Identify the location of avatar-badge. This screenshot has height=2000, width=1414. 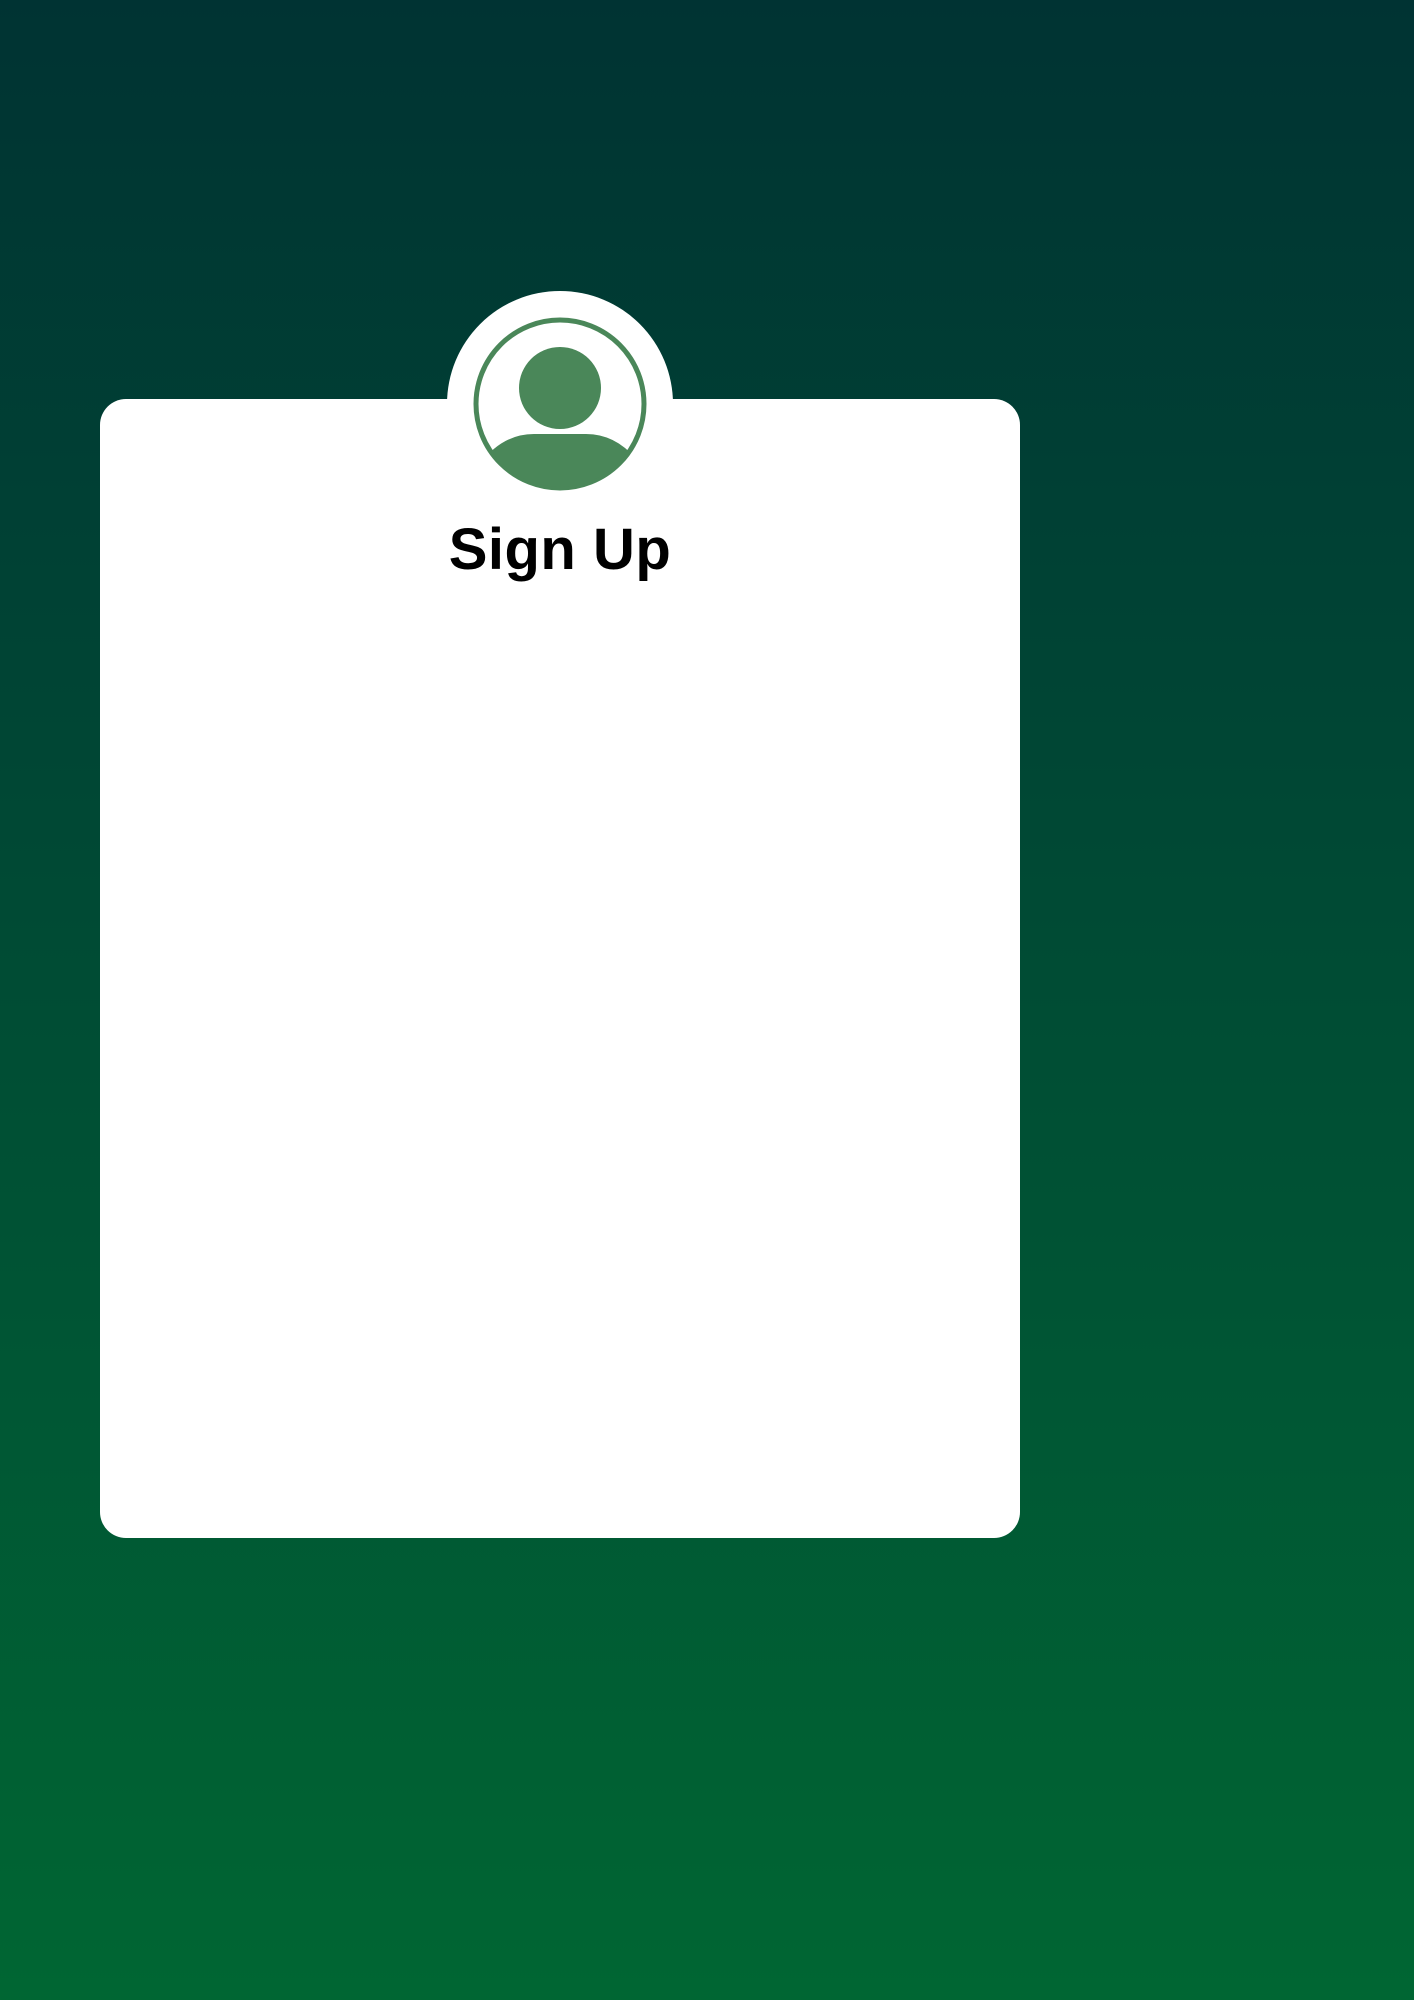
(560, 404).